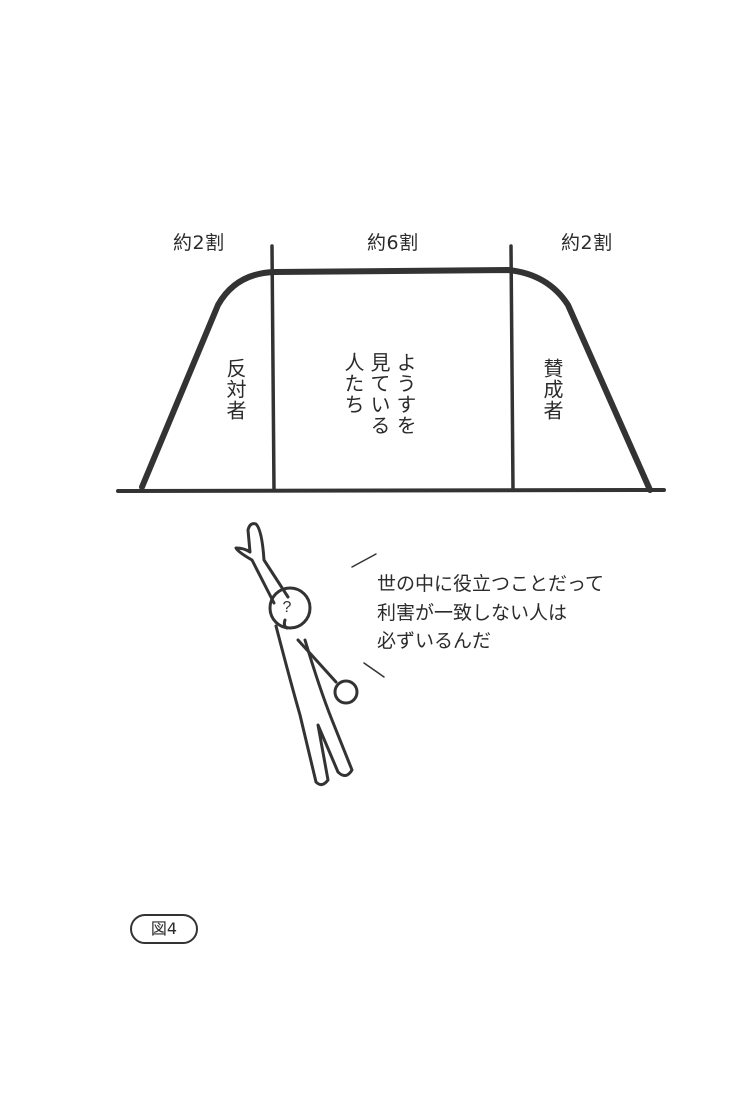 The width and height of the screenshot is (756, 1110). What do you see at coordinates (235, 389) in the screenshot?
I see `group-label-opponents: 反対者` at bounding box center [235, 389].